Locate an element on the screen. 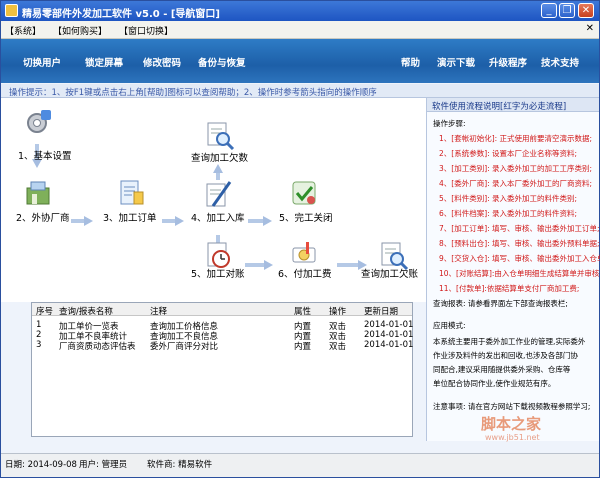 The height and width of the screenshot is (478, 600). step-item: 2、[系统参数]: 设置本厂企业名称等资料; is located at coordinates (508, 153).